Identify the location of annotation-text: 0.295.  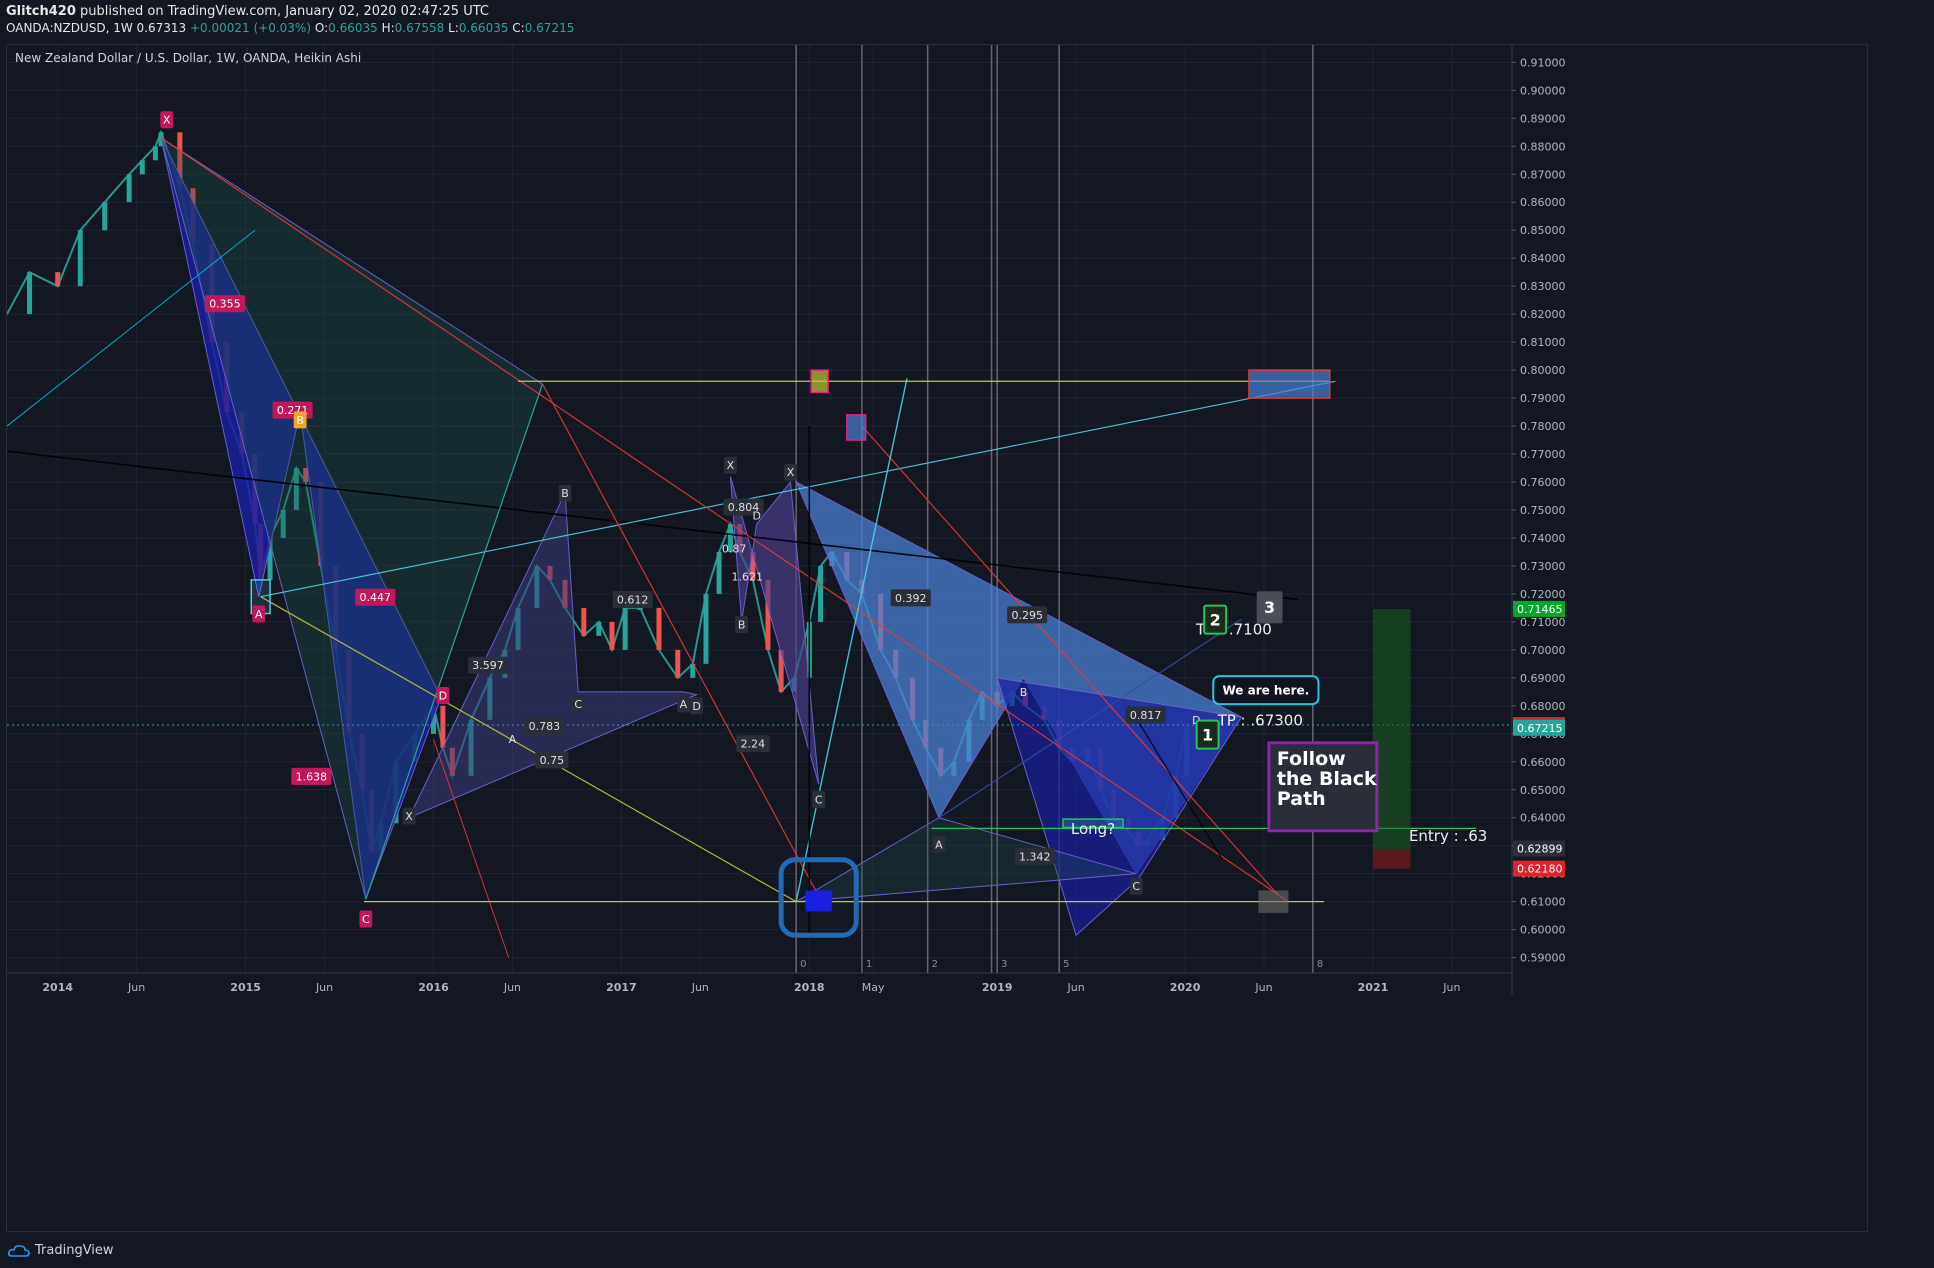
(1027, 615).